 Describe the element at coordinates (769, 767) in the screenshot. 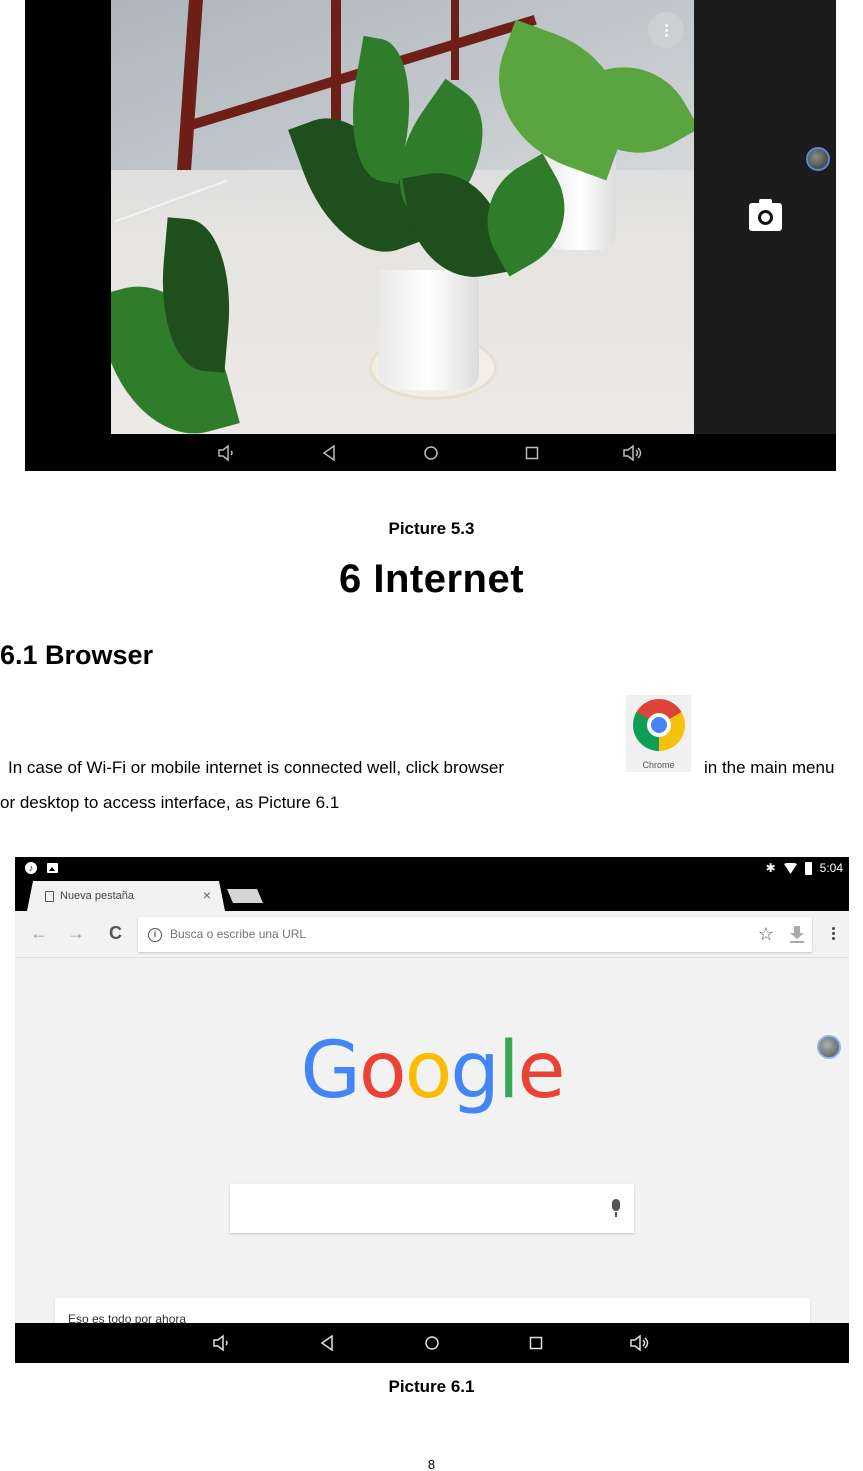

I see `paragraph-line: in the main menu` at that location.